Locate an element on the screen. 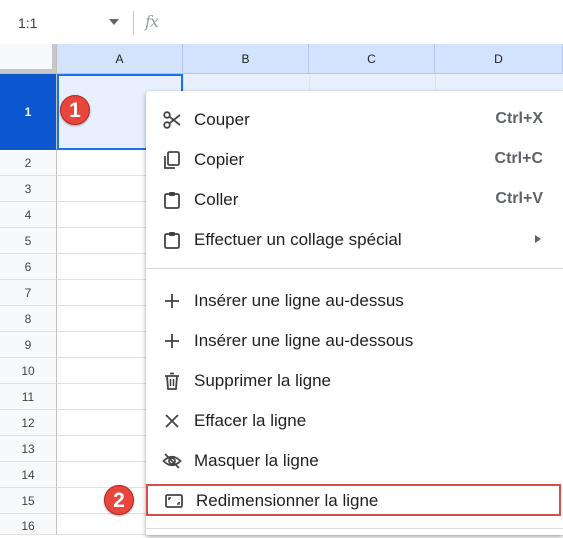 This screenshot has height=538, width=563. column-header-b: B is located at coordinates (246, 59).